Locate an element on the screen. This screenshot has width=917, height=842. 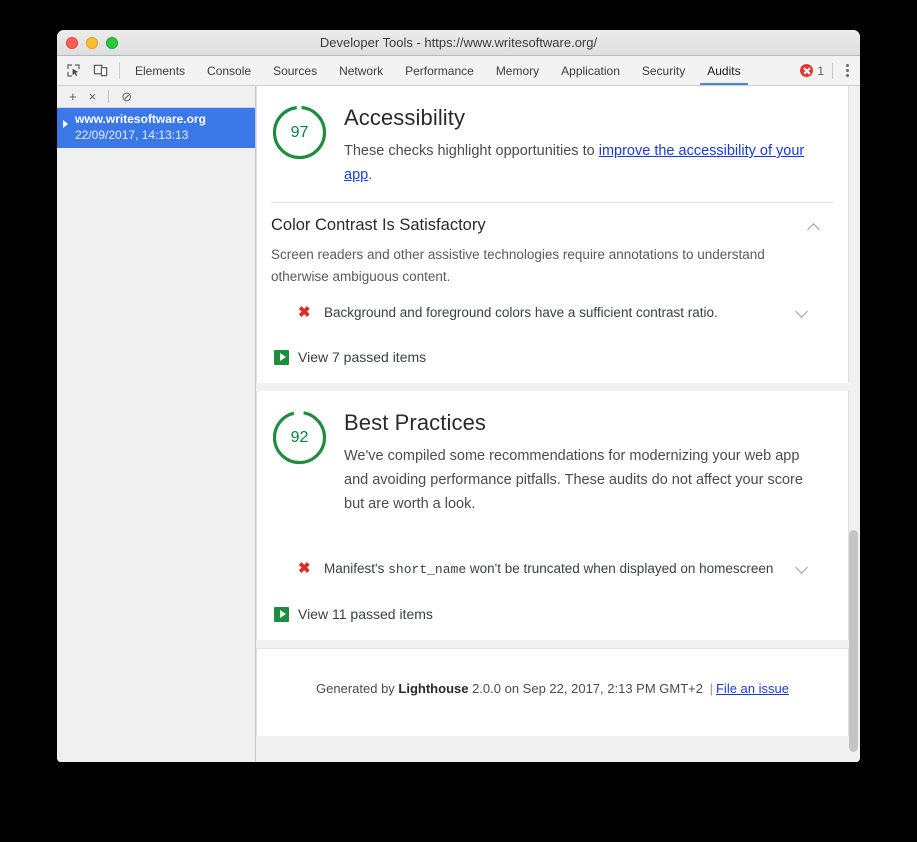
devtools-tool-icons is located at coordinates (86, 70).